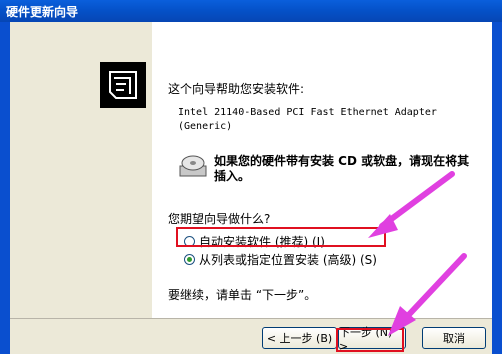 The height and width of the screenshot is (354, 502). I want to click on radio-icon, so click(189, 259).